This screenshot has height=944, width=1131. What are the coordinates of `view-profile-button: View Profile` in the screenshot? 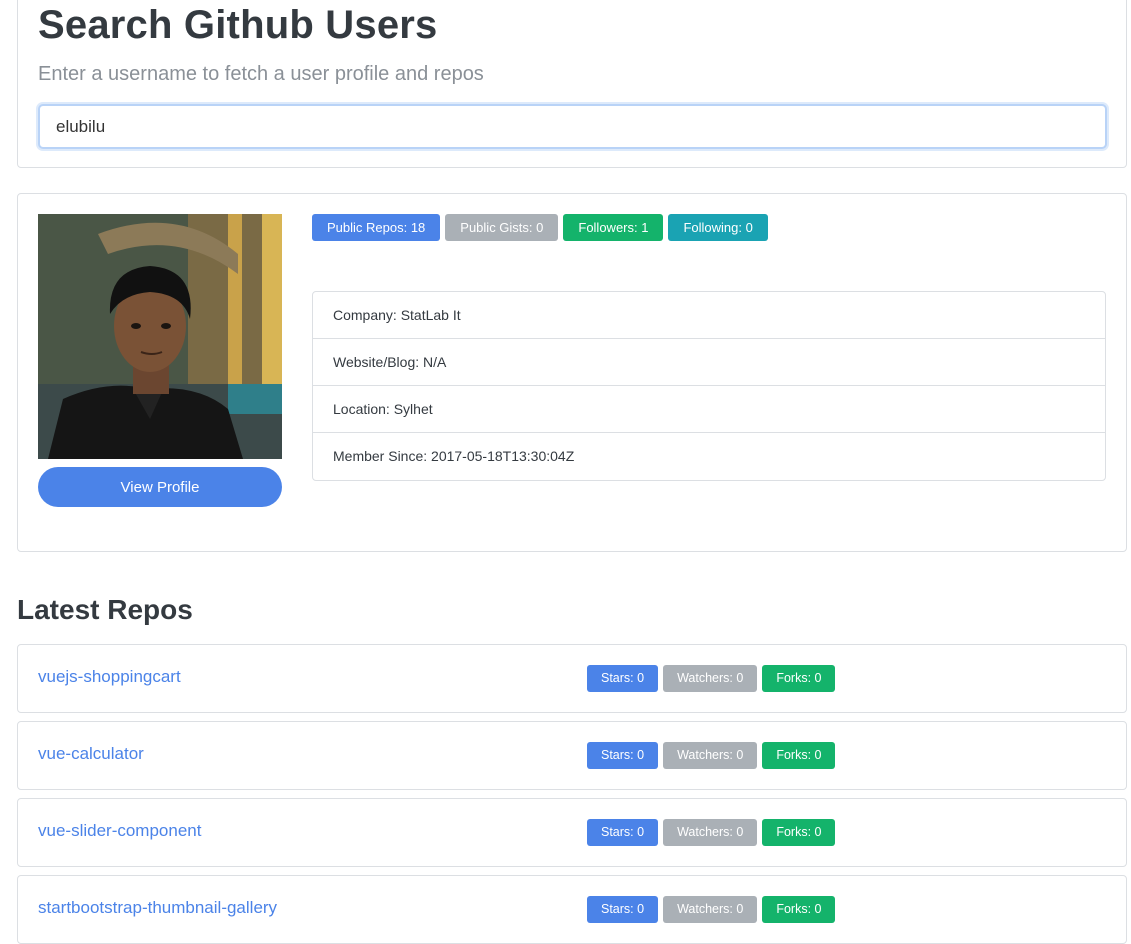 It's located at (160, 487).